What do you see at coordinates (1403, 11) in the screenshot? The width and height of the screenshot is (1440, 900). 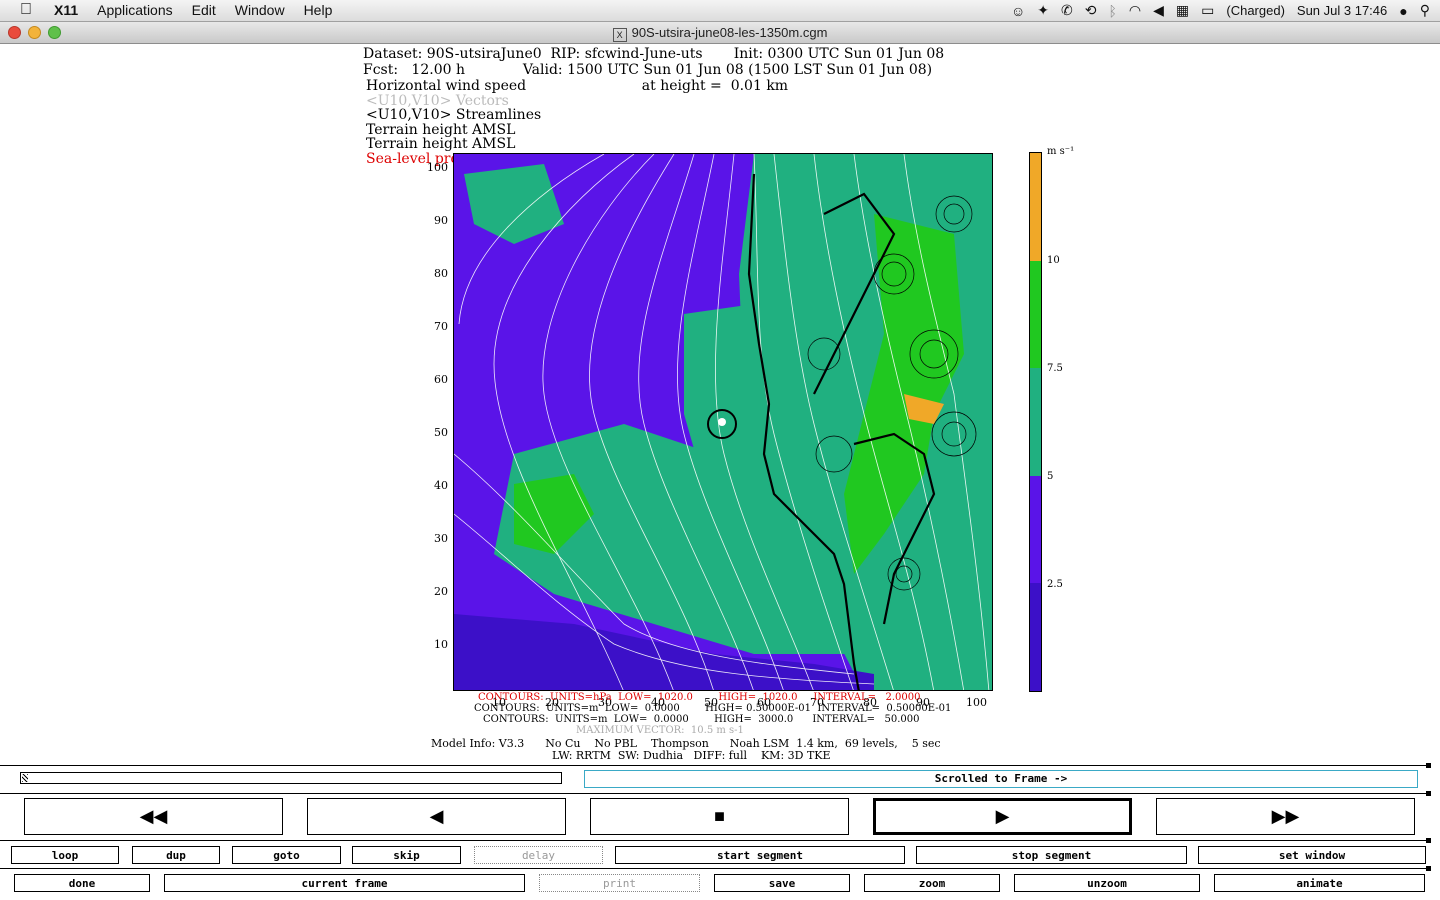 I see `user-icon: ●` at bounding box center [1403, 11].